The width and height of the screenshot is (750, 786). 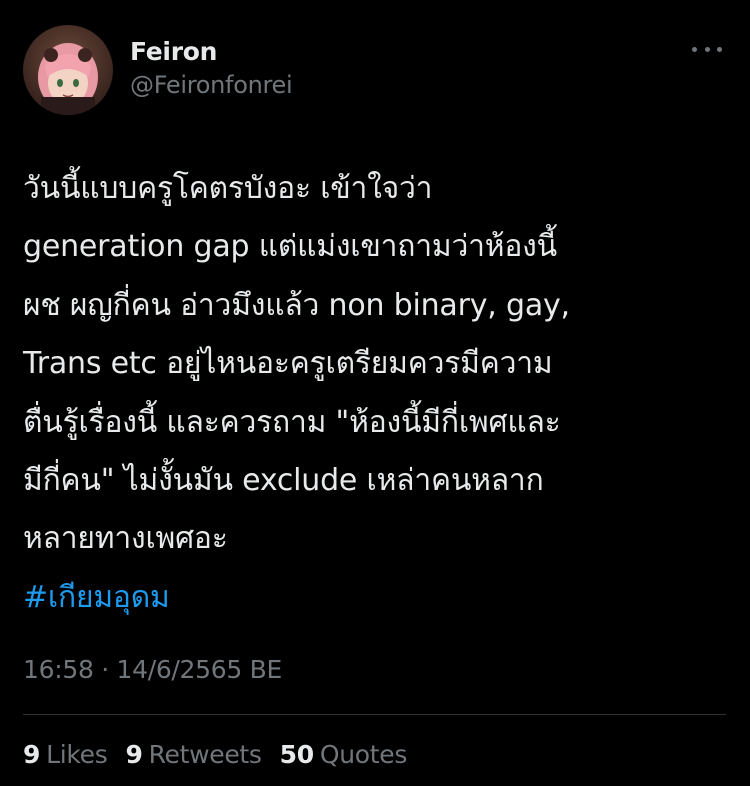 I want to click on author-display-name: Feiron, so click(x=211, y=52).